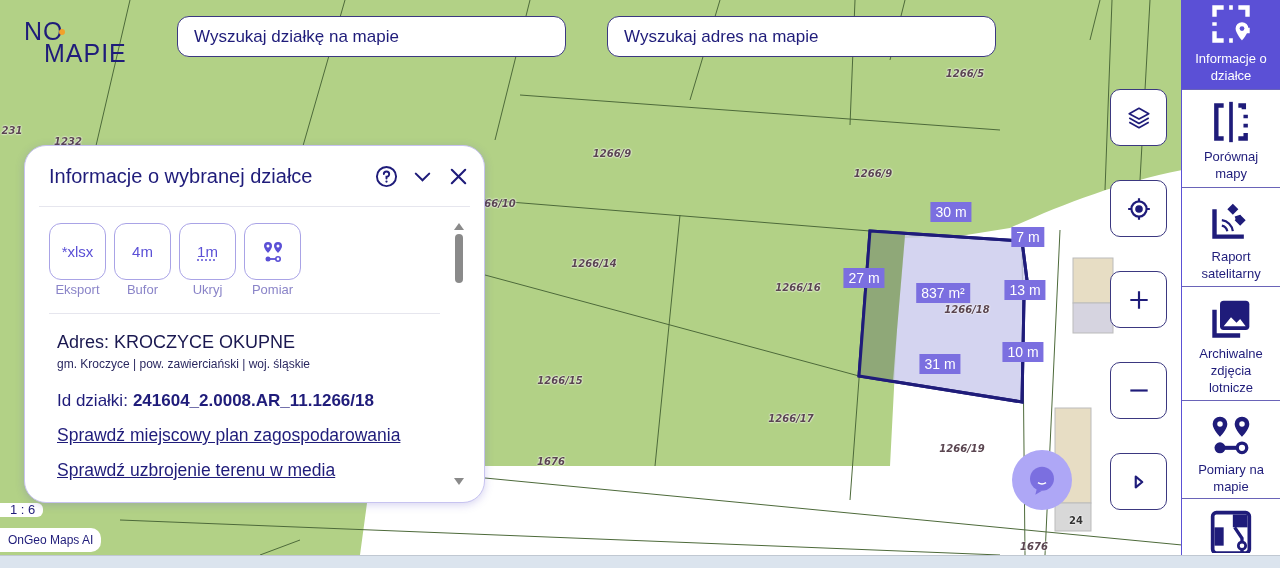 The width and height of the screenshot is (1280, 568). Describe the element at coordinates (207, 289) in the screenshot. I see `tool-label: Ukryj` at that location.